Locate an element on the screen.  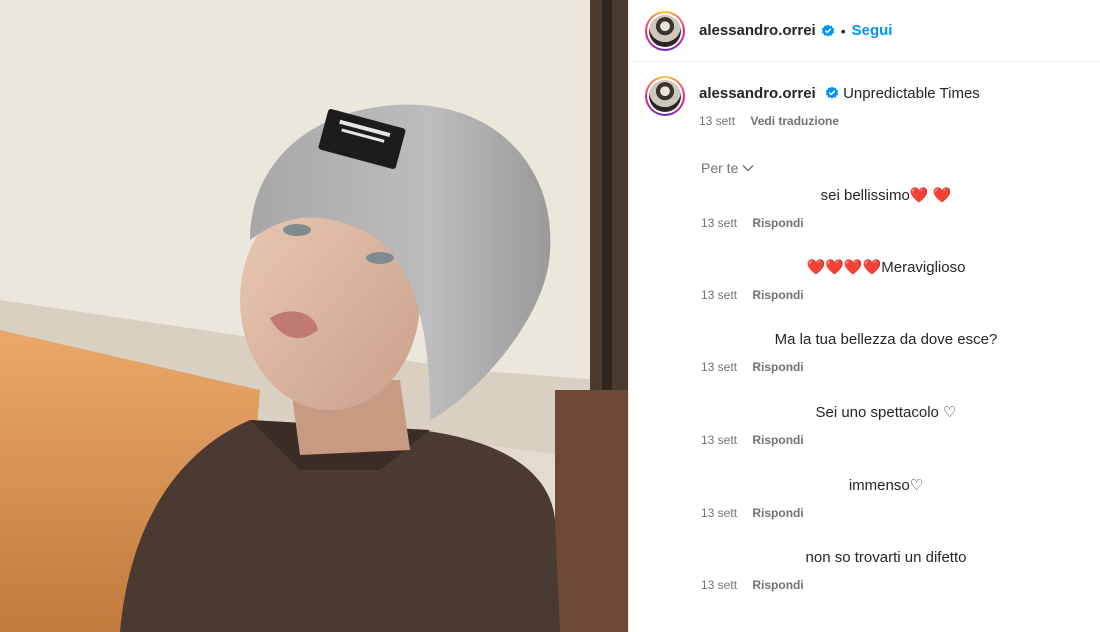
comment-text: non so trovarti un difetto is located at coordinates (886, 557).